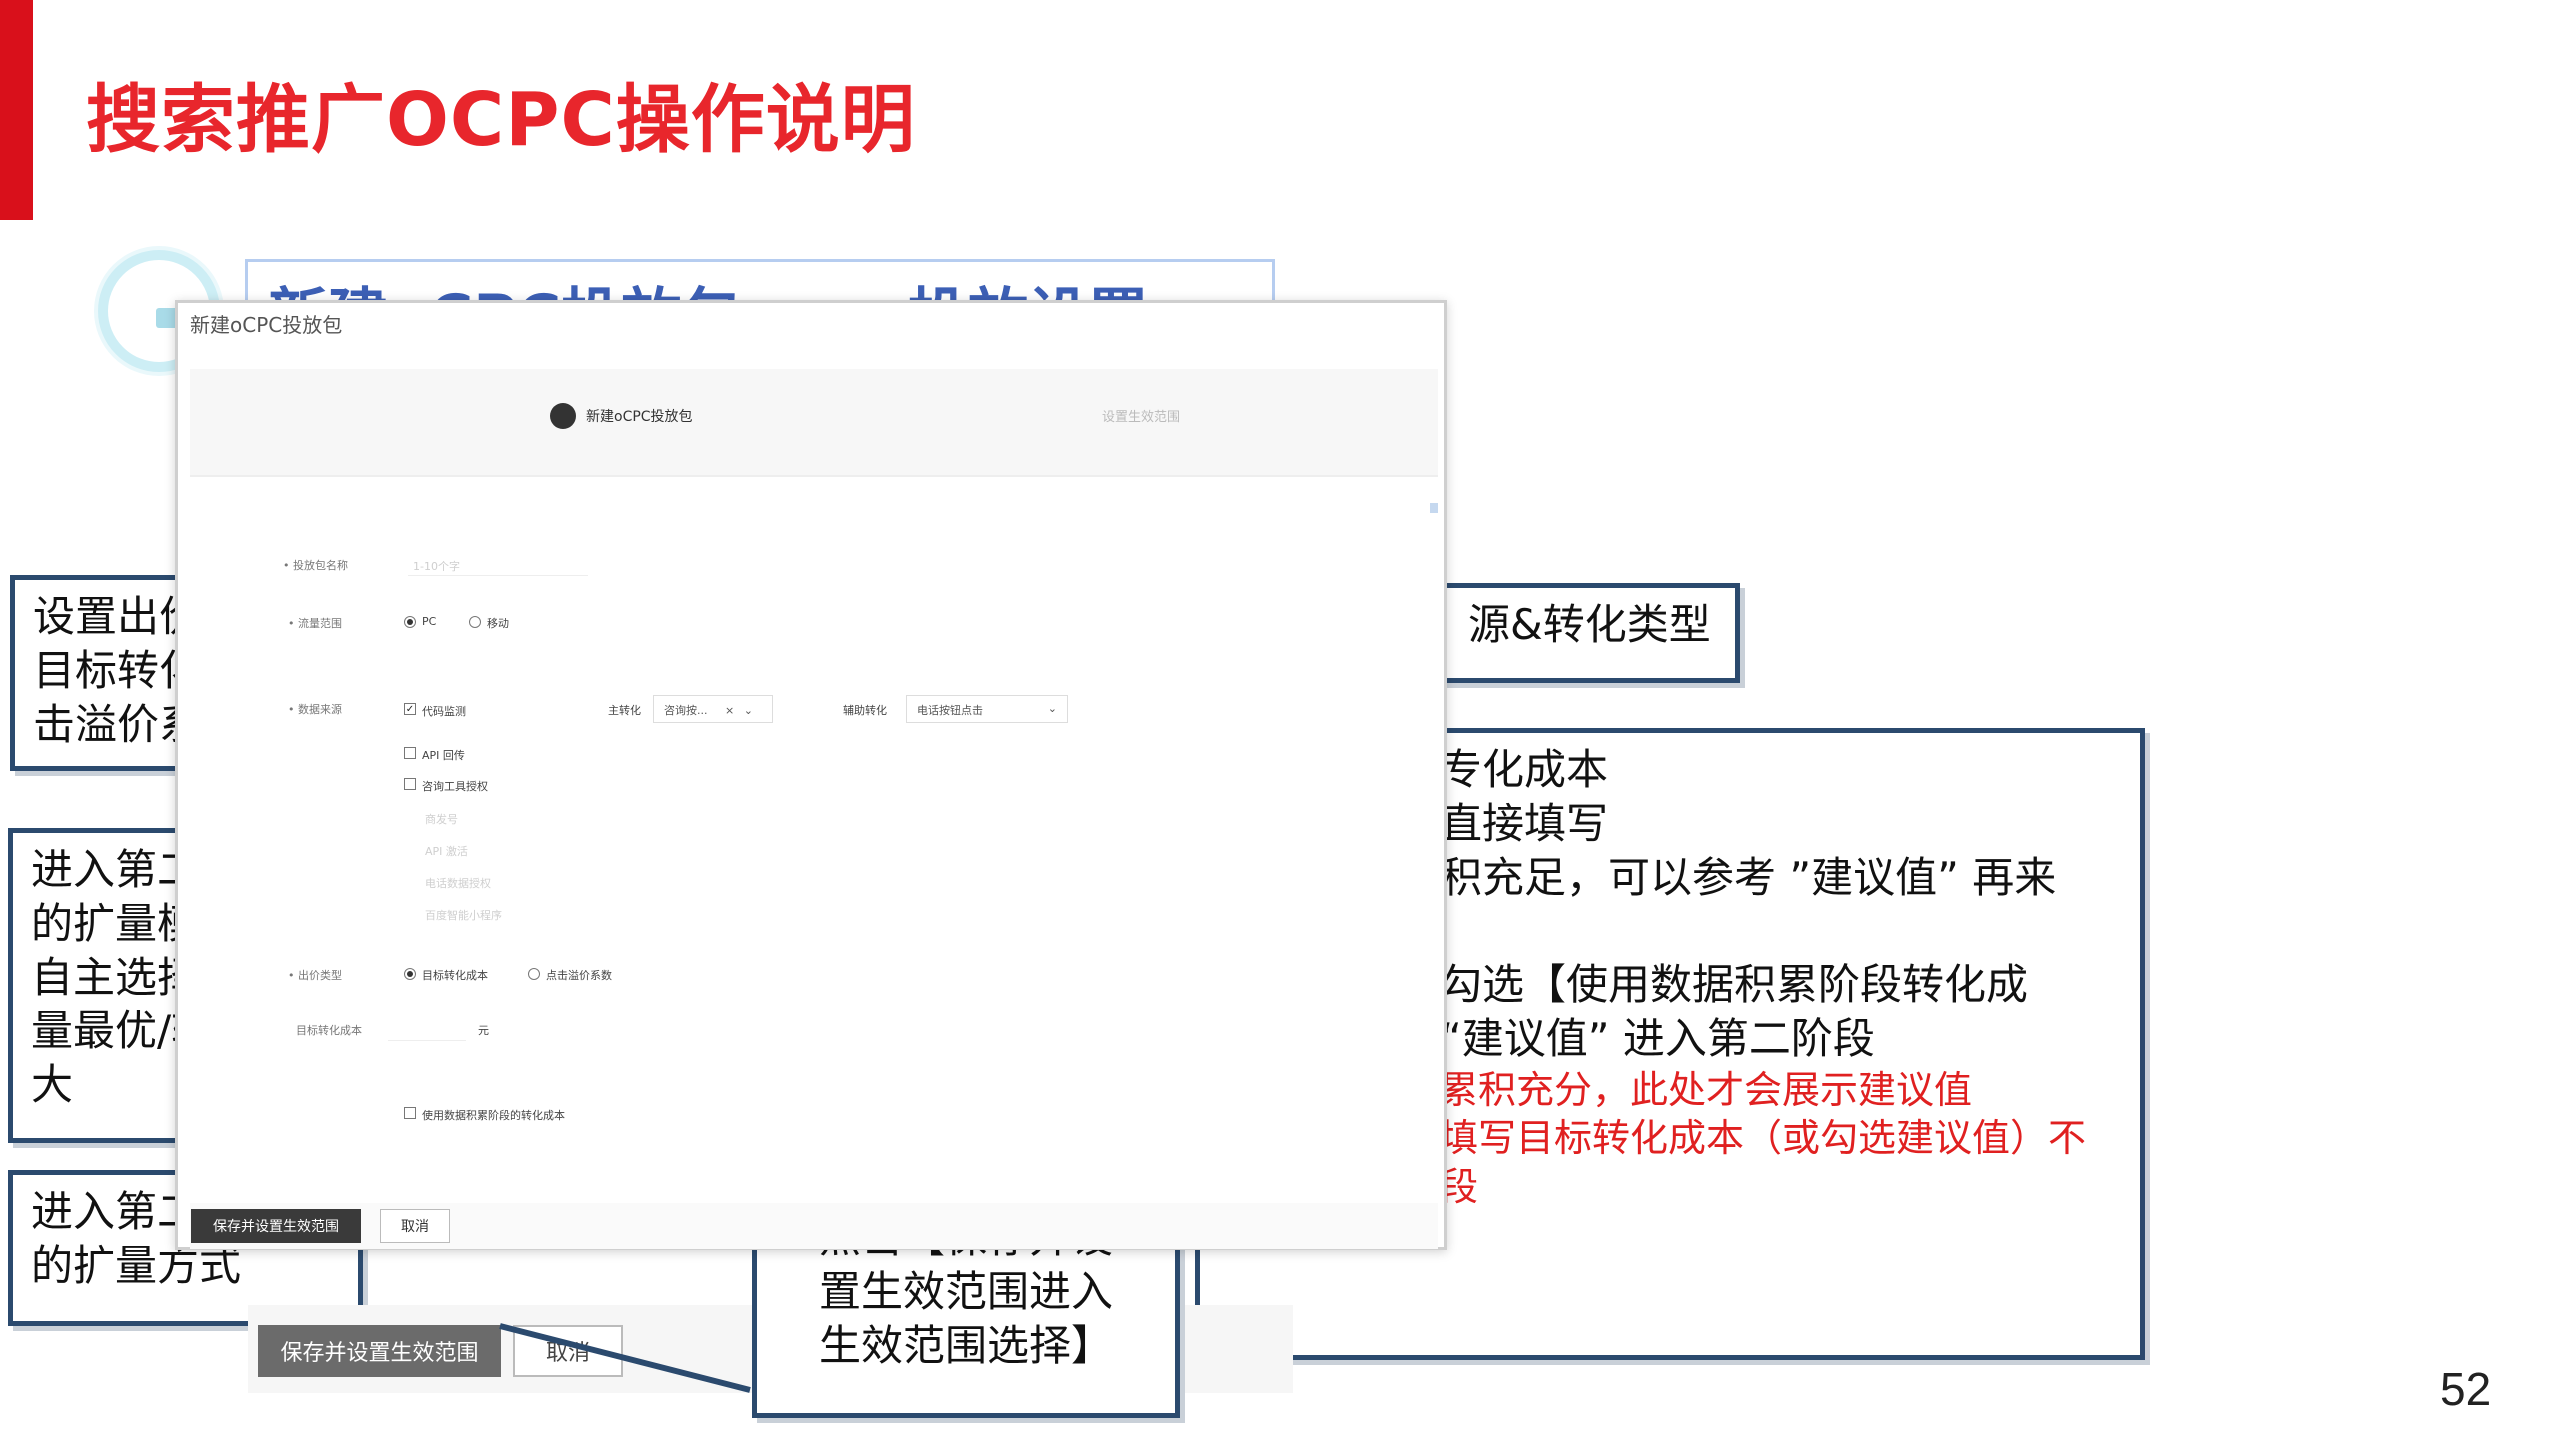 This screenshot has height=1440, width=2560. What do you see at coordinates (429, 621) in the screenshot?
I see `traffic-pc-label: PC` at bounding box center [429, 621].